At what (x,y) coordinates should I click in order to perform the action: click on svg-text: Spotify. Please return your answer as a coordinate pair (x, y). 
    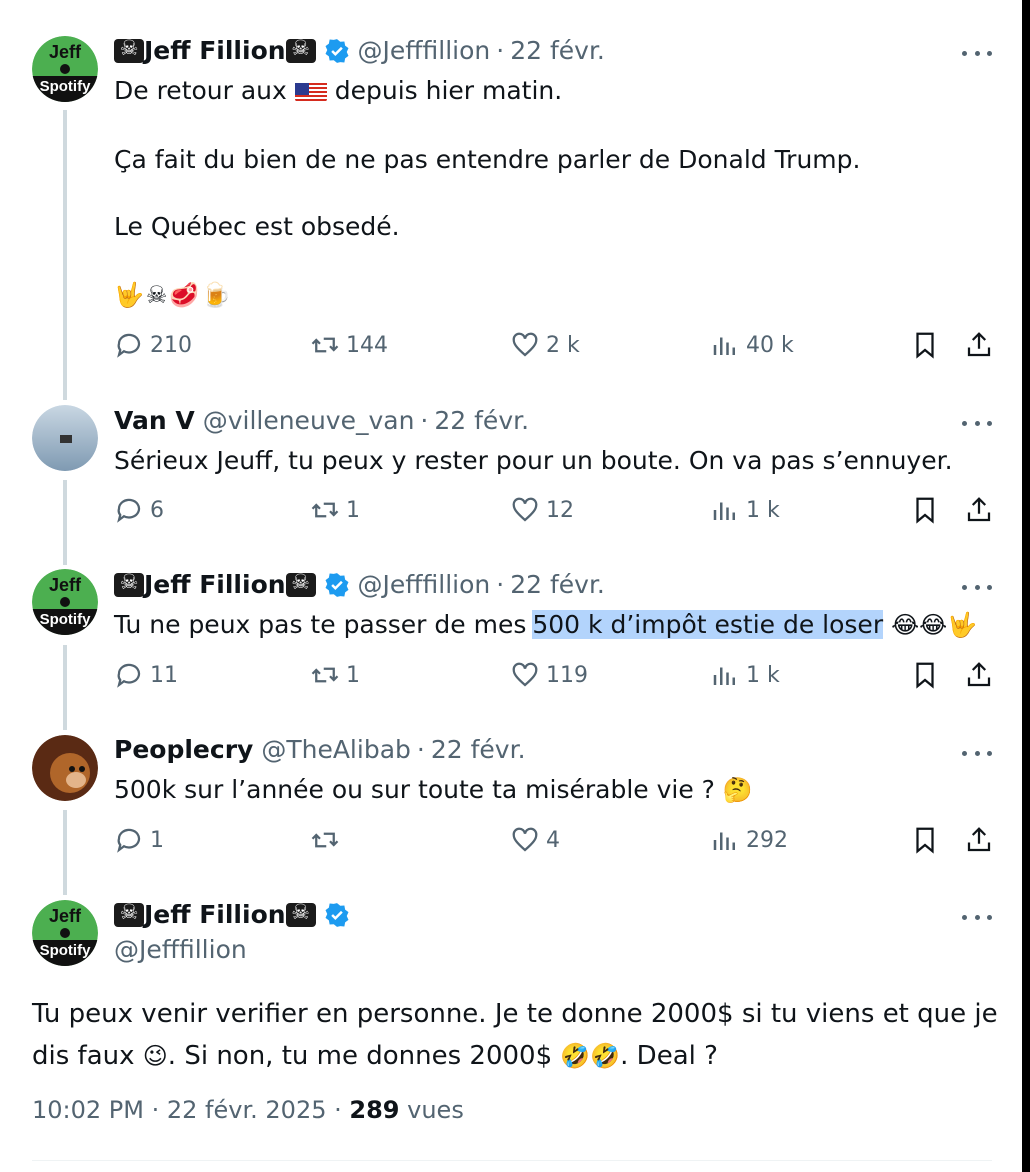
    Looking at the image, I should click on (65, 619).